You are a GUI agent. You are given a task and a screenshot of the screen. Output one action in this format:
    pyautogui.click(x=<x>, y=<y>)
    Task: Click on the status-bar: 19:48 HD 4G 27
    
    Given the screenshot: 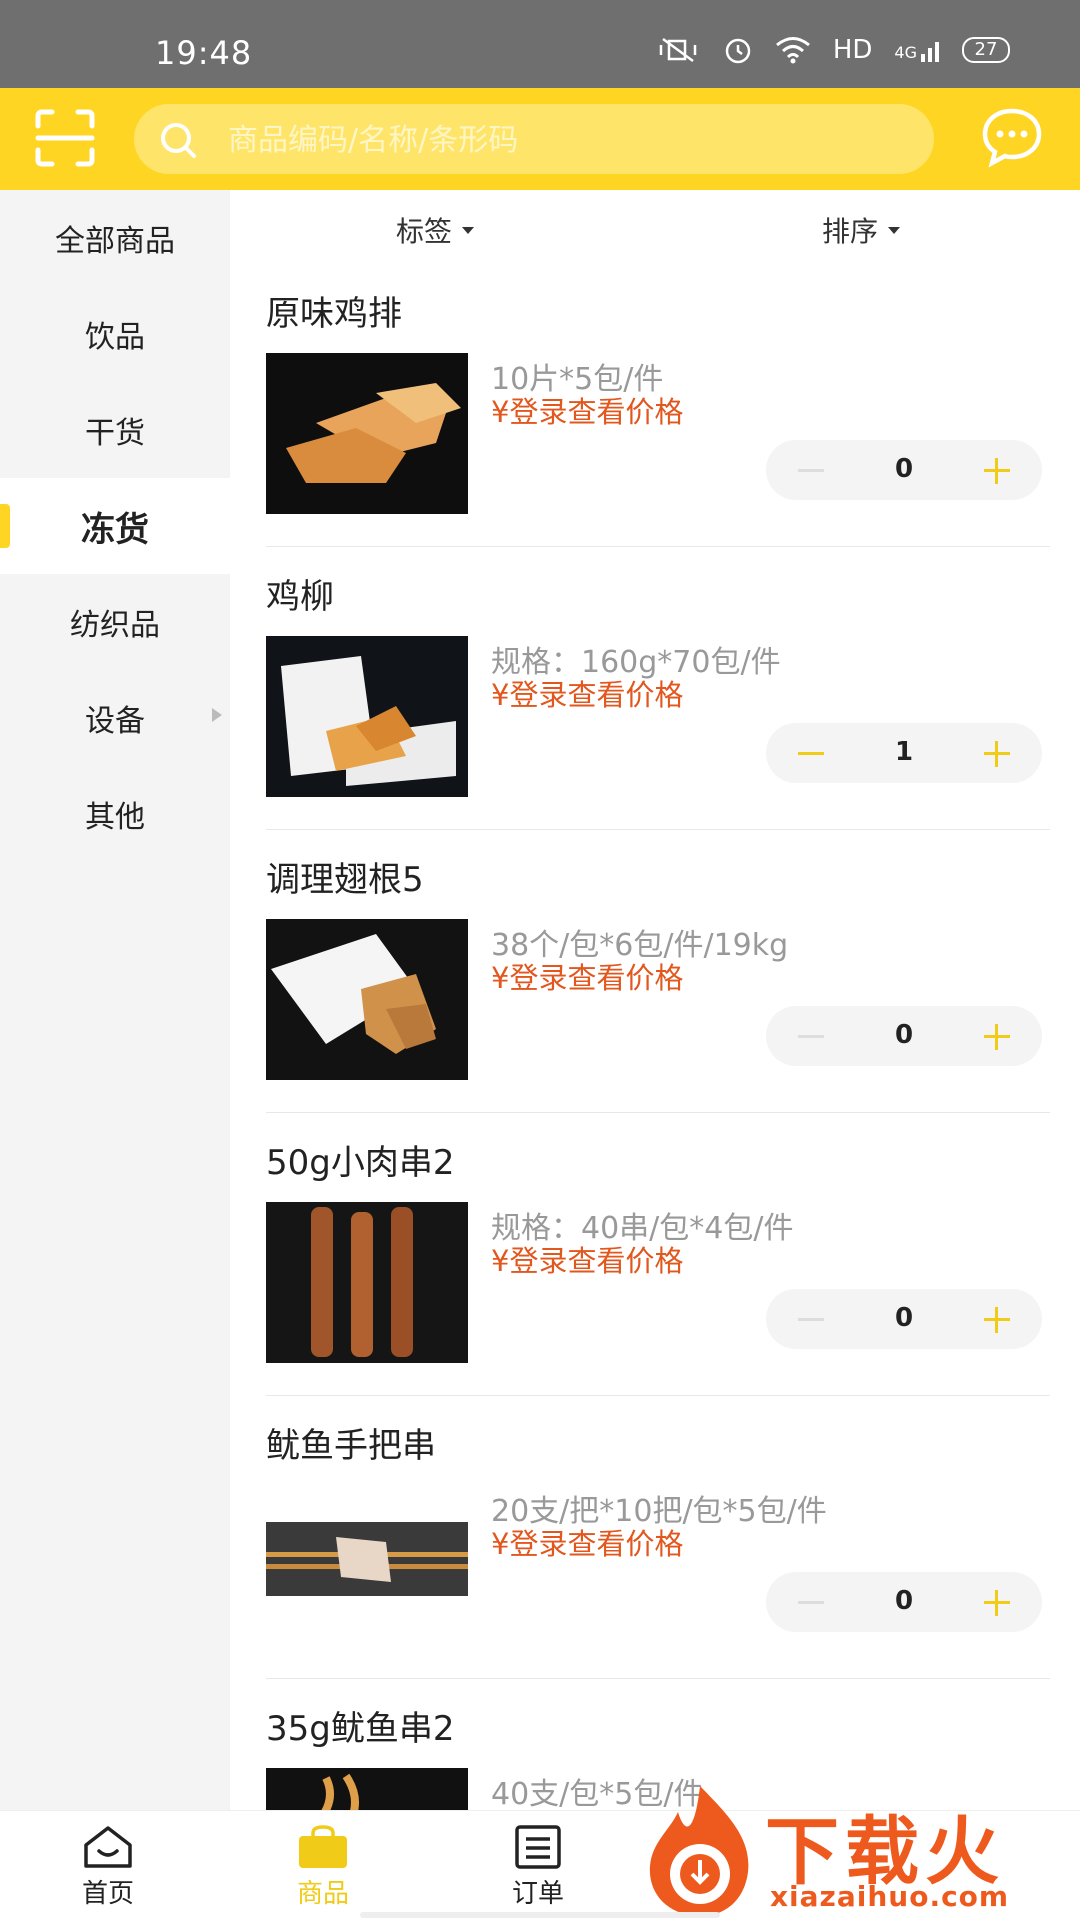 What is the action you would take?
    pyautogui.click(x=540, y=44)
    